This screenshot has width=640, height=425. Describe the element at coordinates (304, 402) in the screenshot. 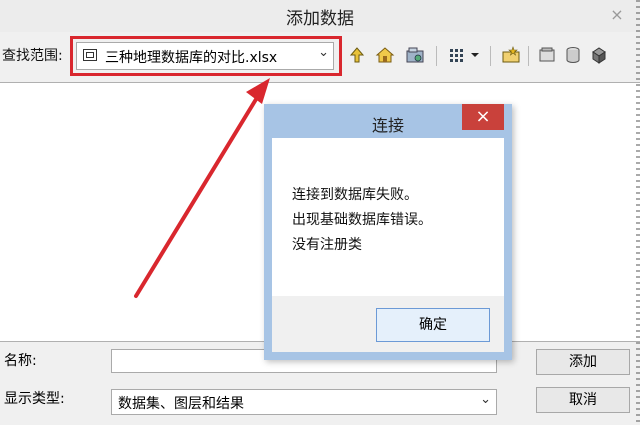

I see `show-type-combo: 数据集、图层和结果 ⌄` at that location.